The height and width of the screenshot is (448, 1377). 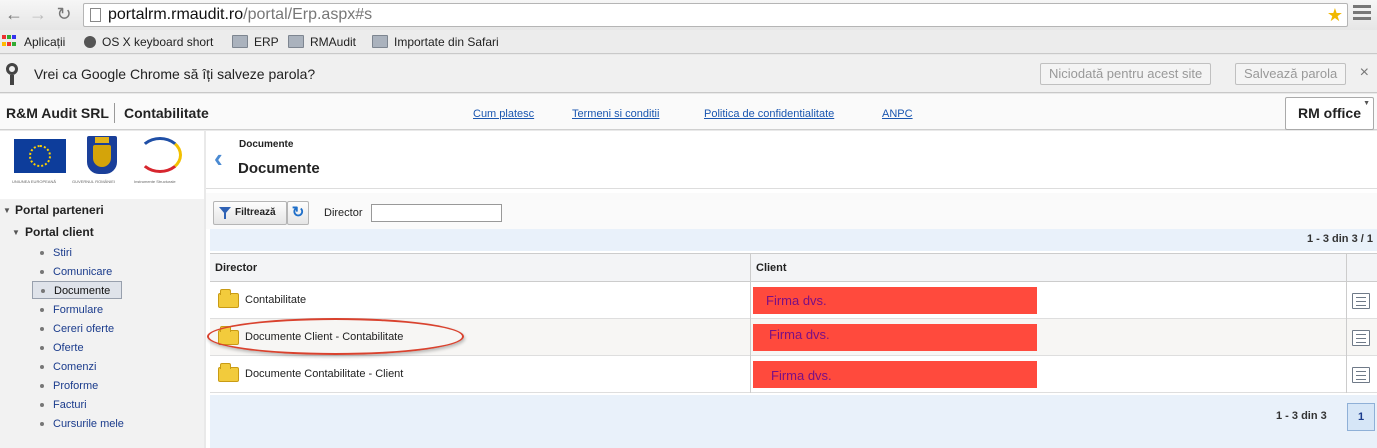 What do you see at coordinates (793, 421) in the screenshot?
I see `grid-footer: 1 - 3 din 3 1` at bounding box center [793, 421].